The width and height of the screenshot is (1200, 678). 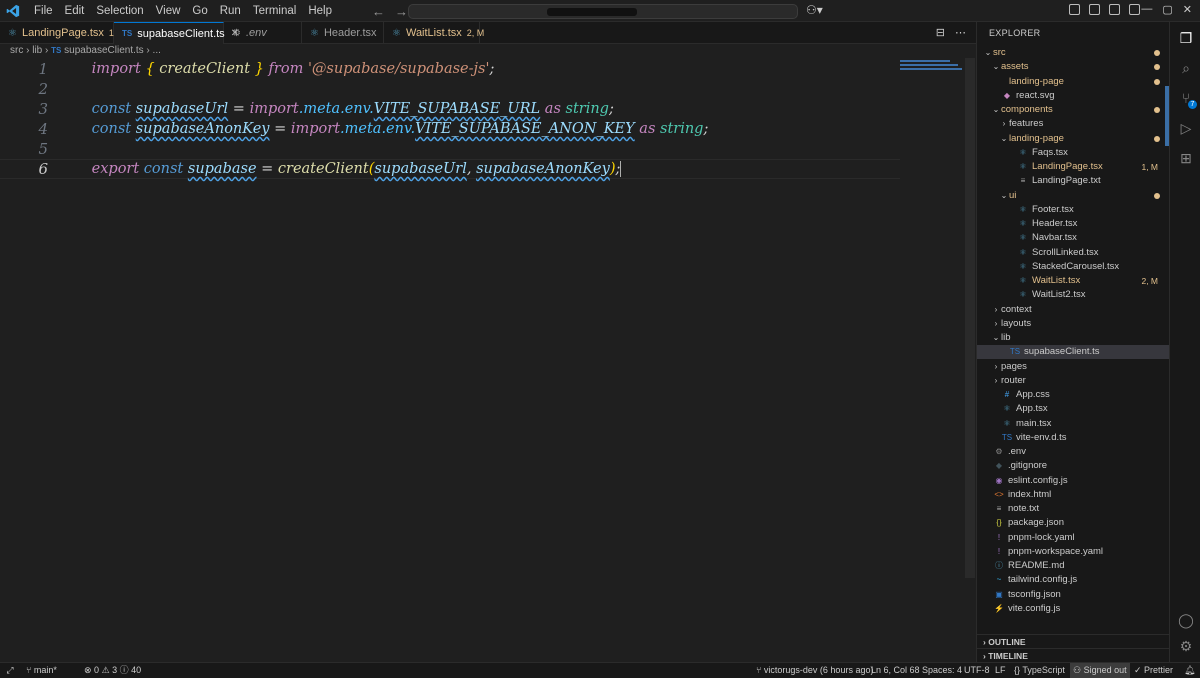 I want to click on git-branch: ⑂ main*, so click(x=41, y=670).